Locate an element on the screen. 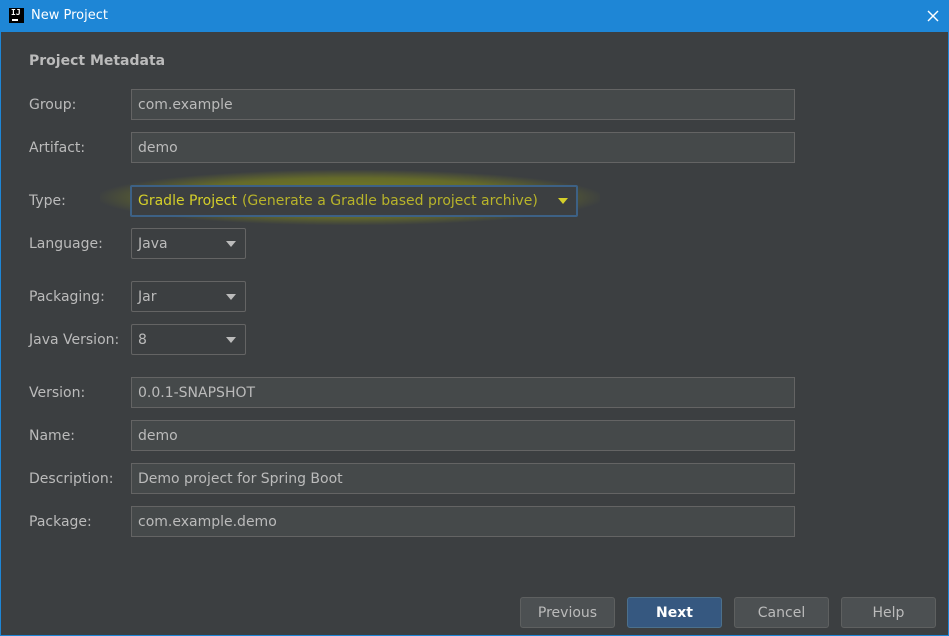 This screenshot has height=636, width=949. java-version-select: 8 is located at coordinates (188, 339).